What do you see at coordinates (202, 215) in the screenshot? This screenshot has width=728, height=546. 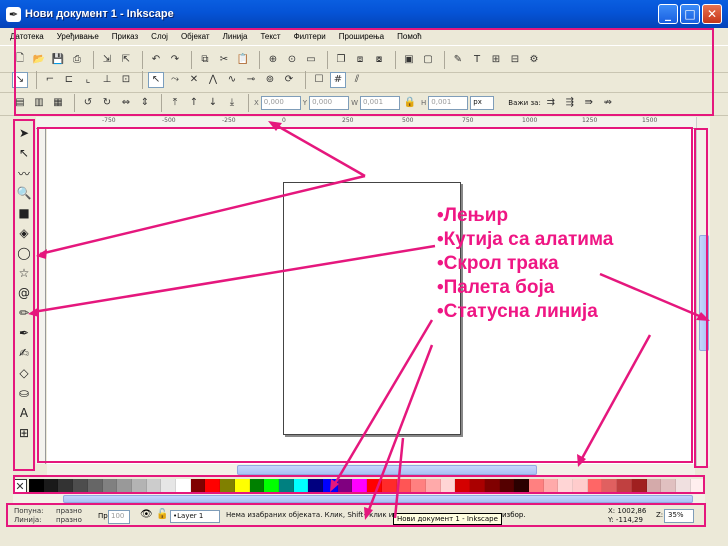 I see `arrow-ruler-left` at bounding box center [202, 215].